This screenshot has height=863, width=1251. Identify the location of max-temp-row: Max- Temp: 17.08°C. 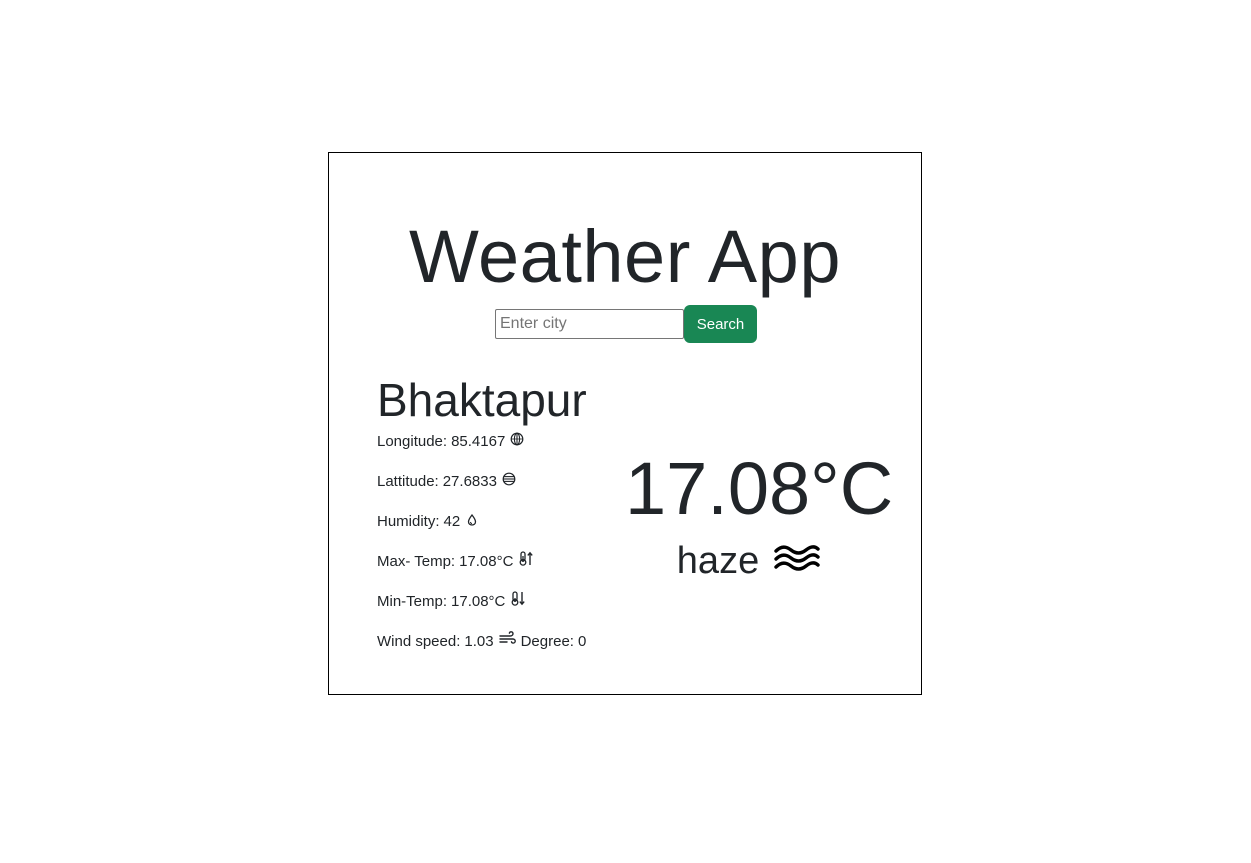
(507, 562).